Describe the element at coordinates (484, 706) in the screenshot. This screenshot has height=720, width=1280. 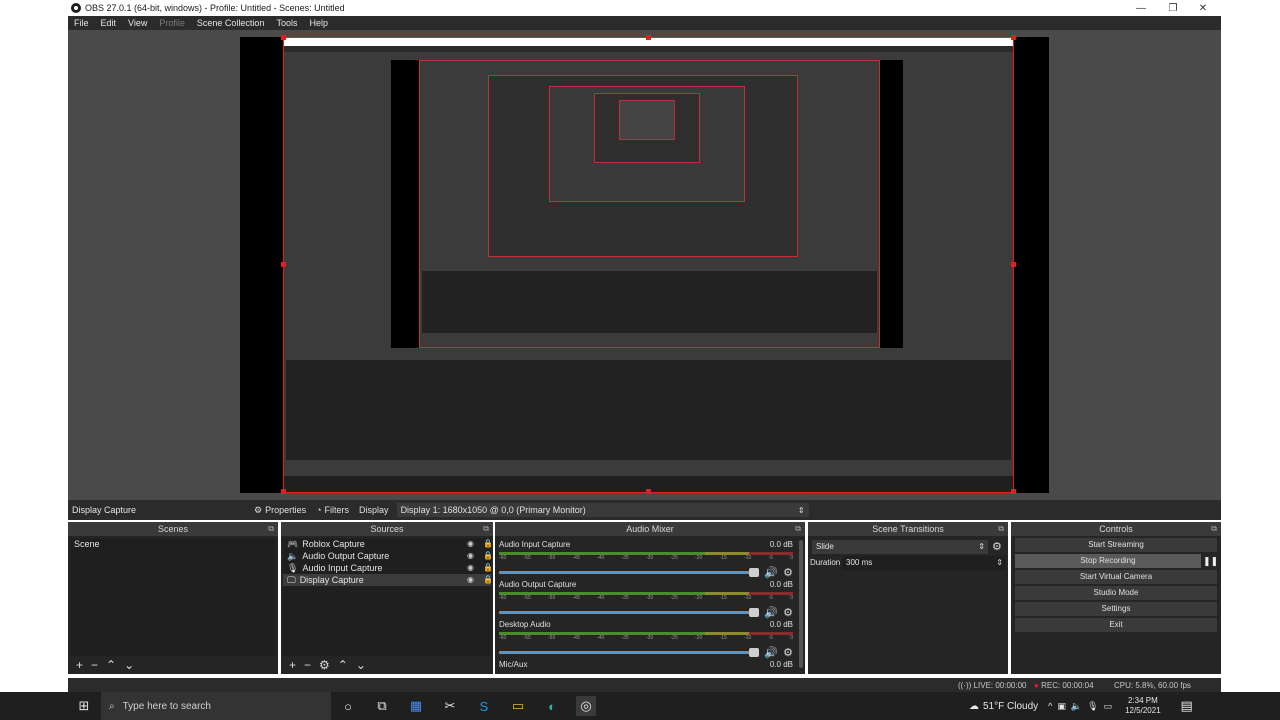
I see `skype-icon: S` at that location.